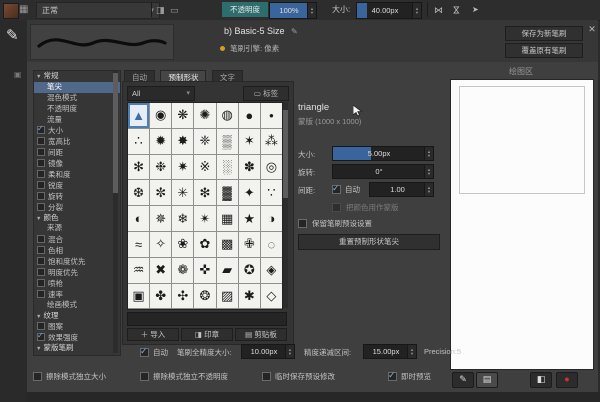 Image resolution: width=600 pixels, height=402 pixels. I want to click on brush-tip-thumbnail: ✻, so click(139, 167).